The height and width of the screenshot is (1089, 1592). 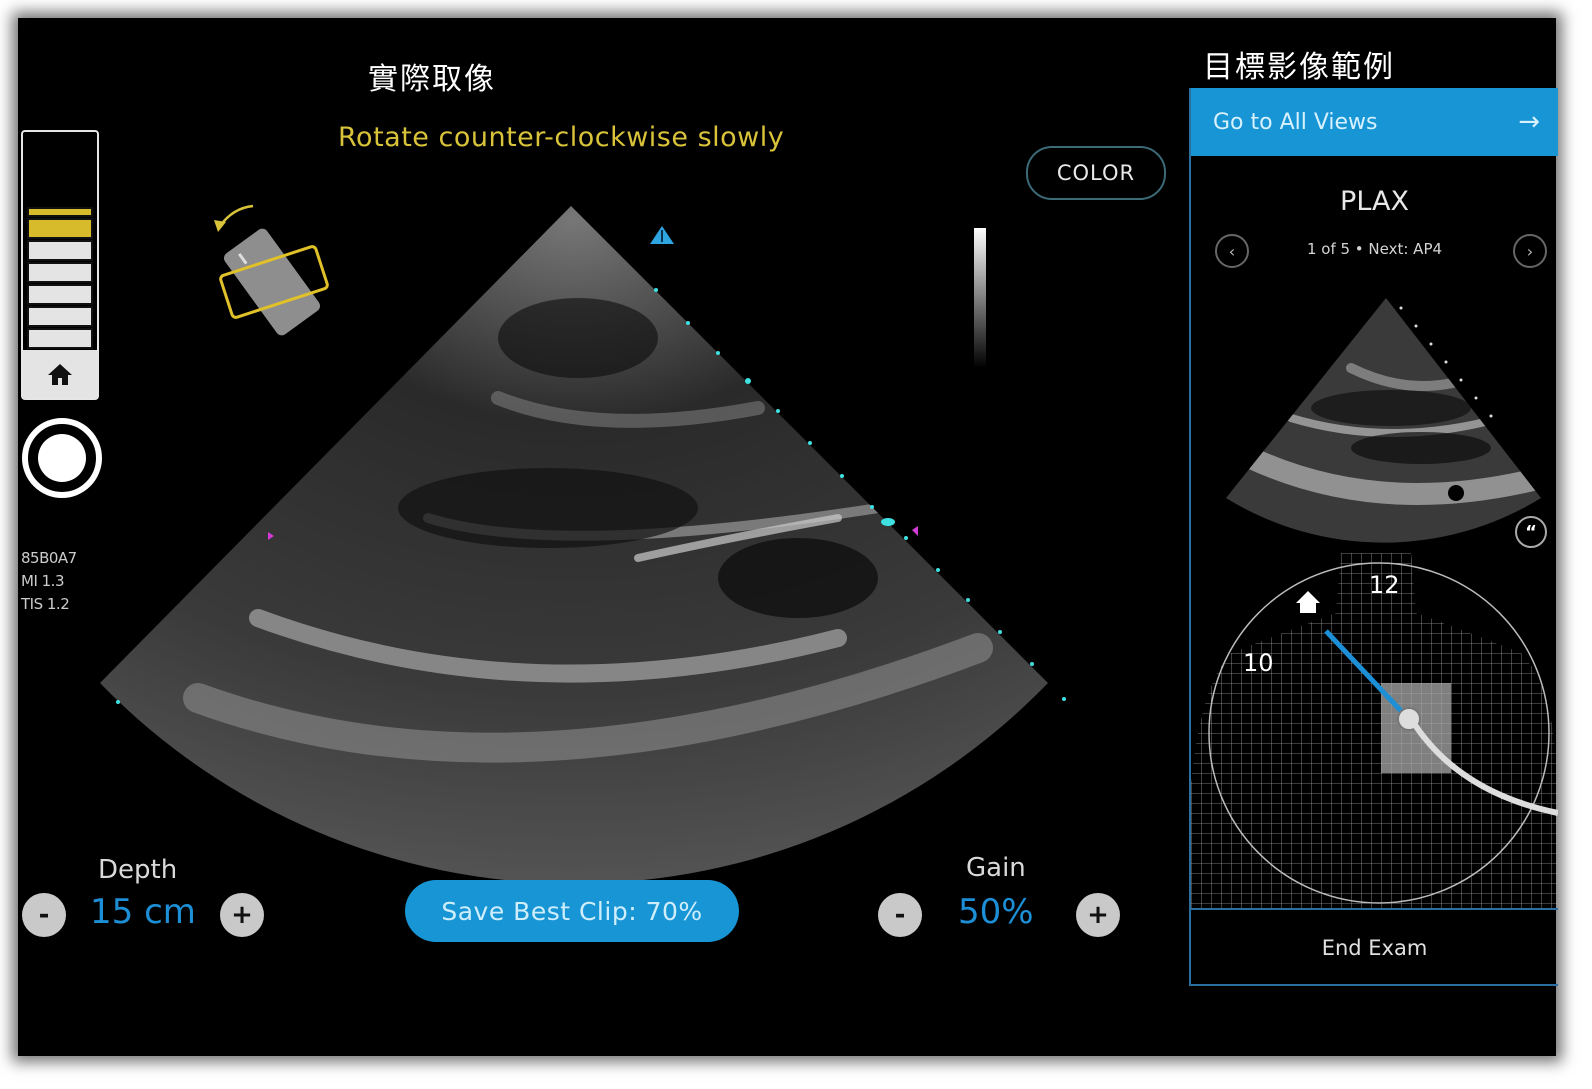 I want to click on go-to-all-views-button: Go to All Views →, so click(x=1374, y=122).